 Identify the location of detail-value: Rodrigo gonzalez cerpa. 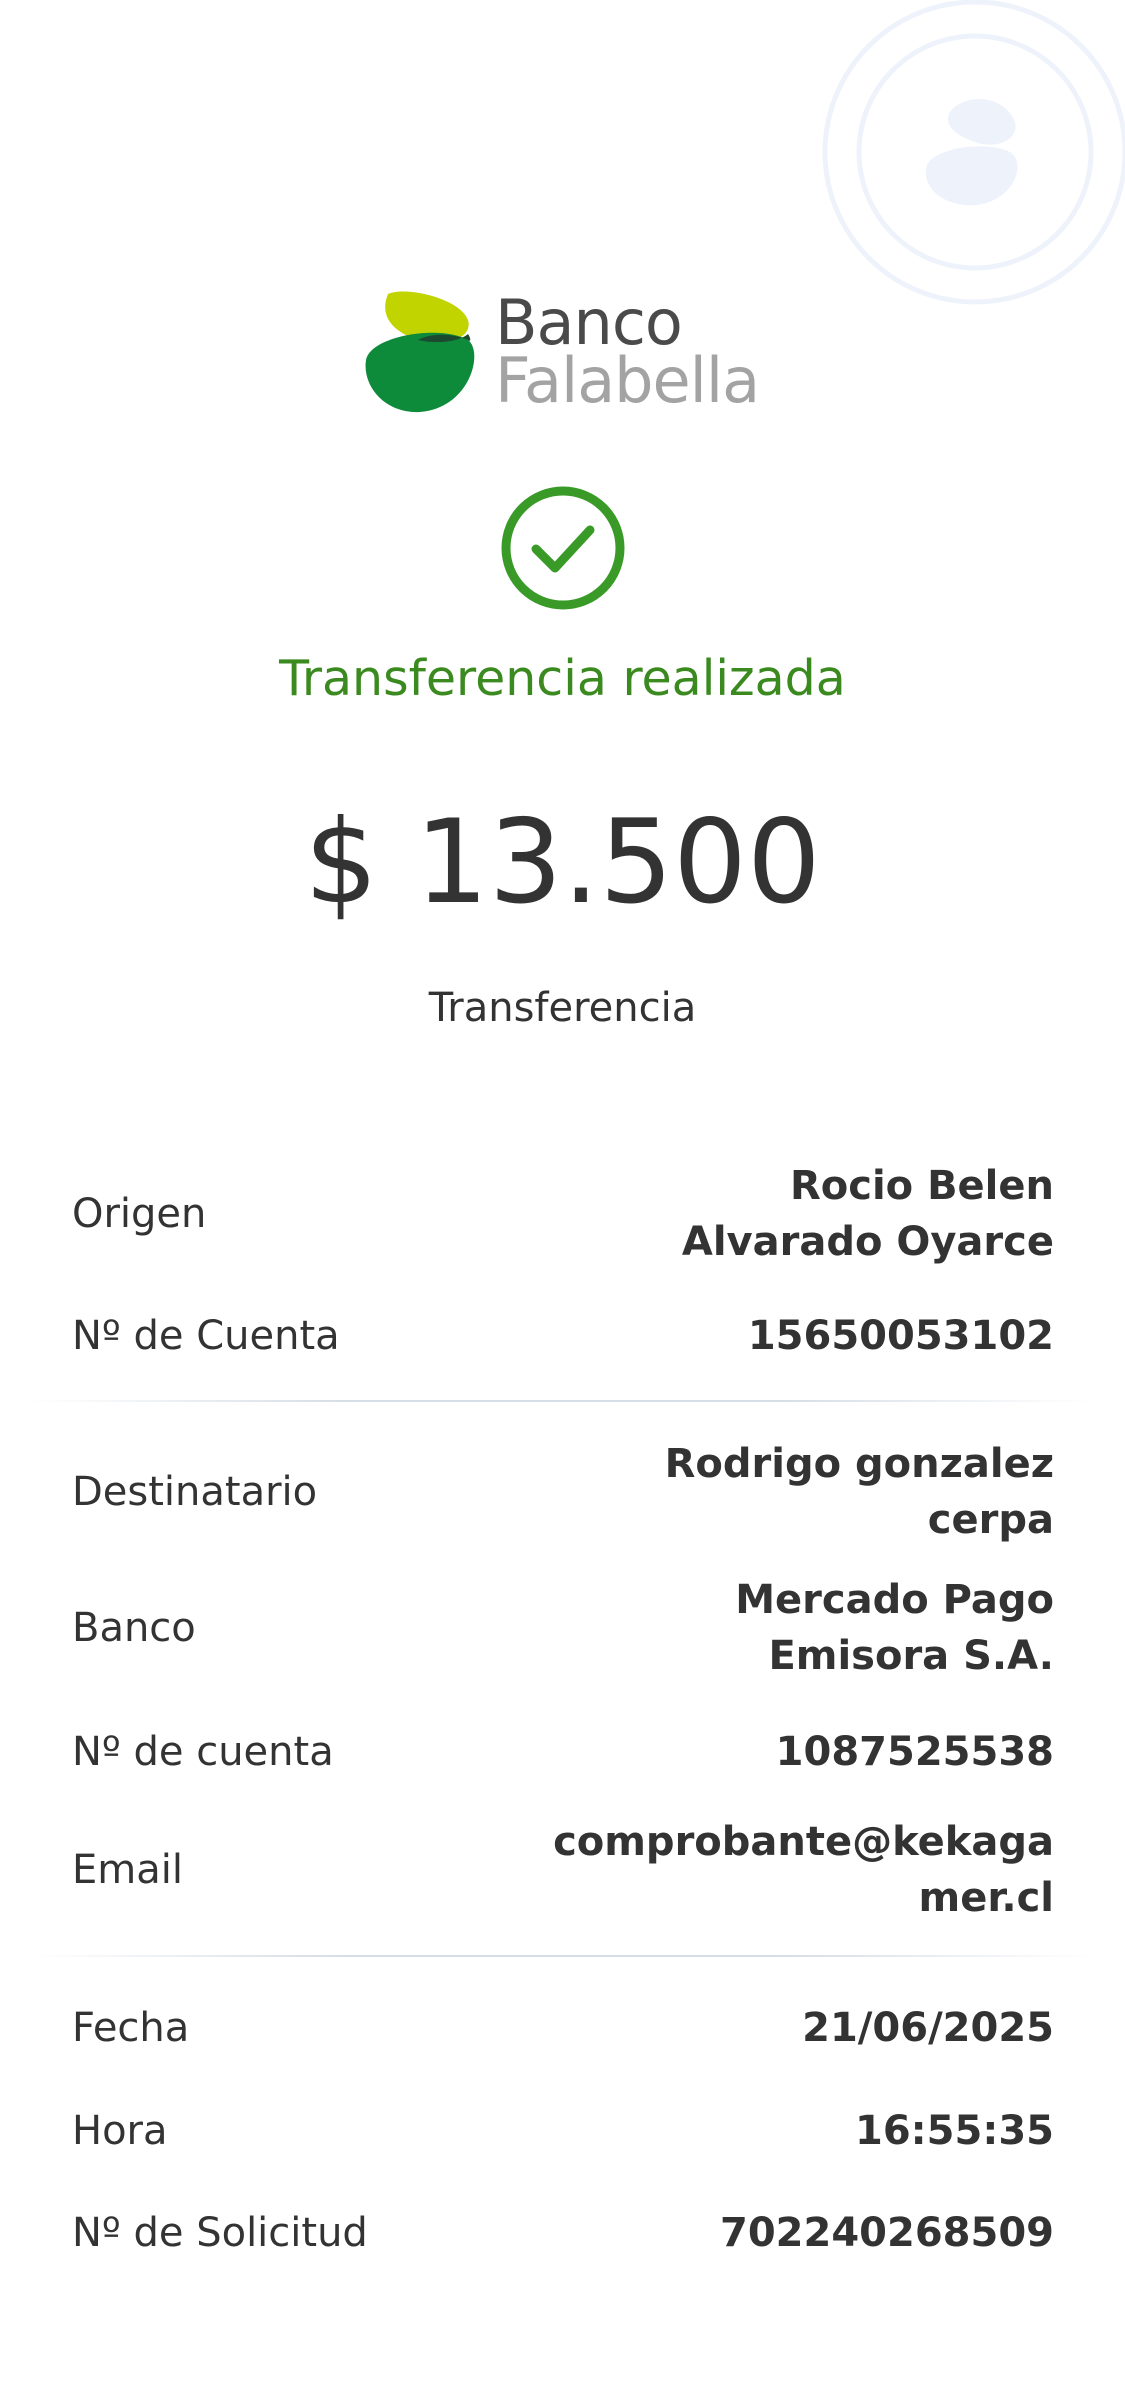
(859, 1492).